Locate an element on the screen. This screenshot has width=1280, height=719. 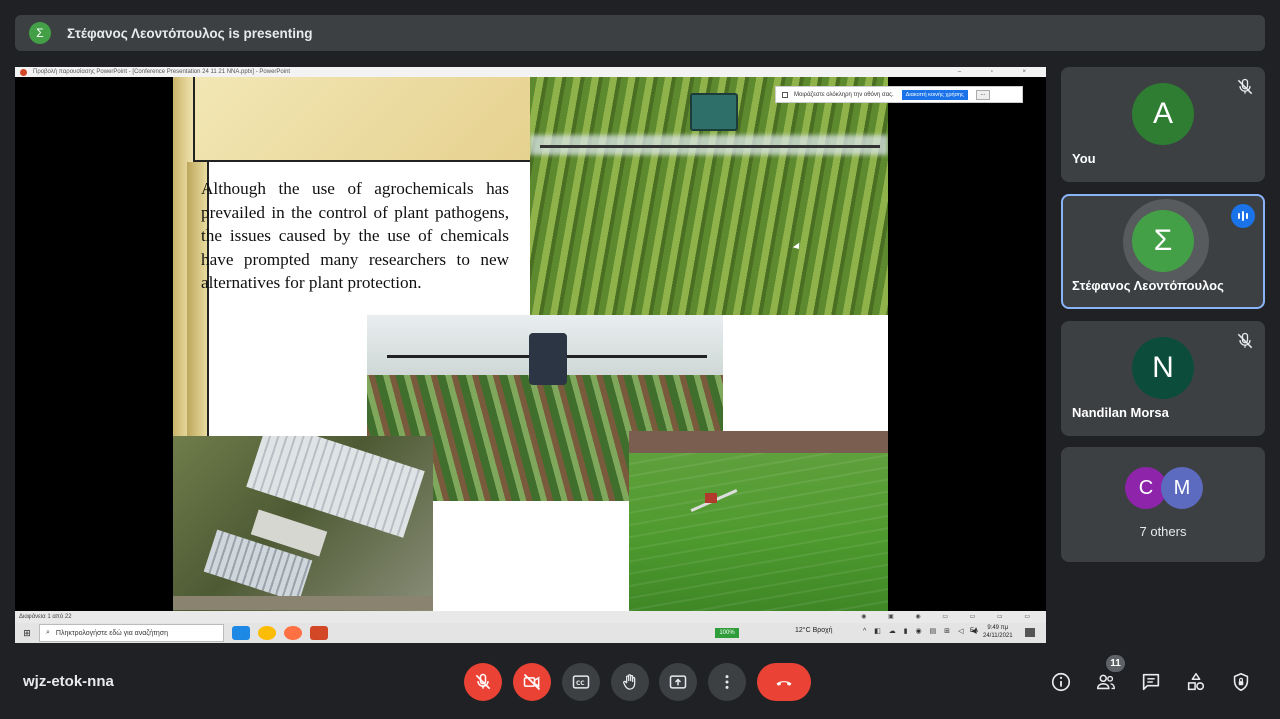
activities-button is located at coordinates (1196, 682).